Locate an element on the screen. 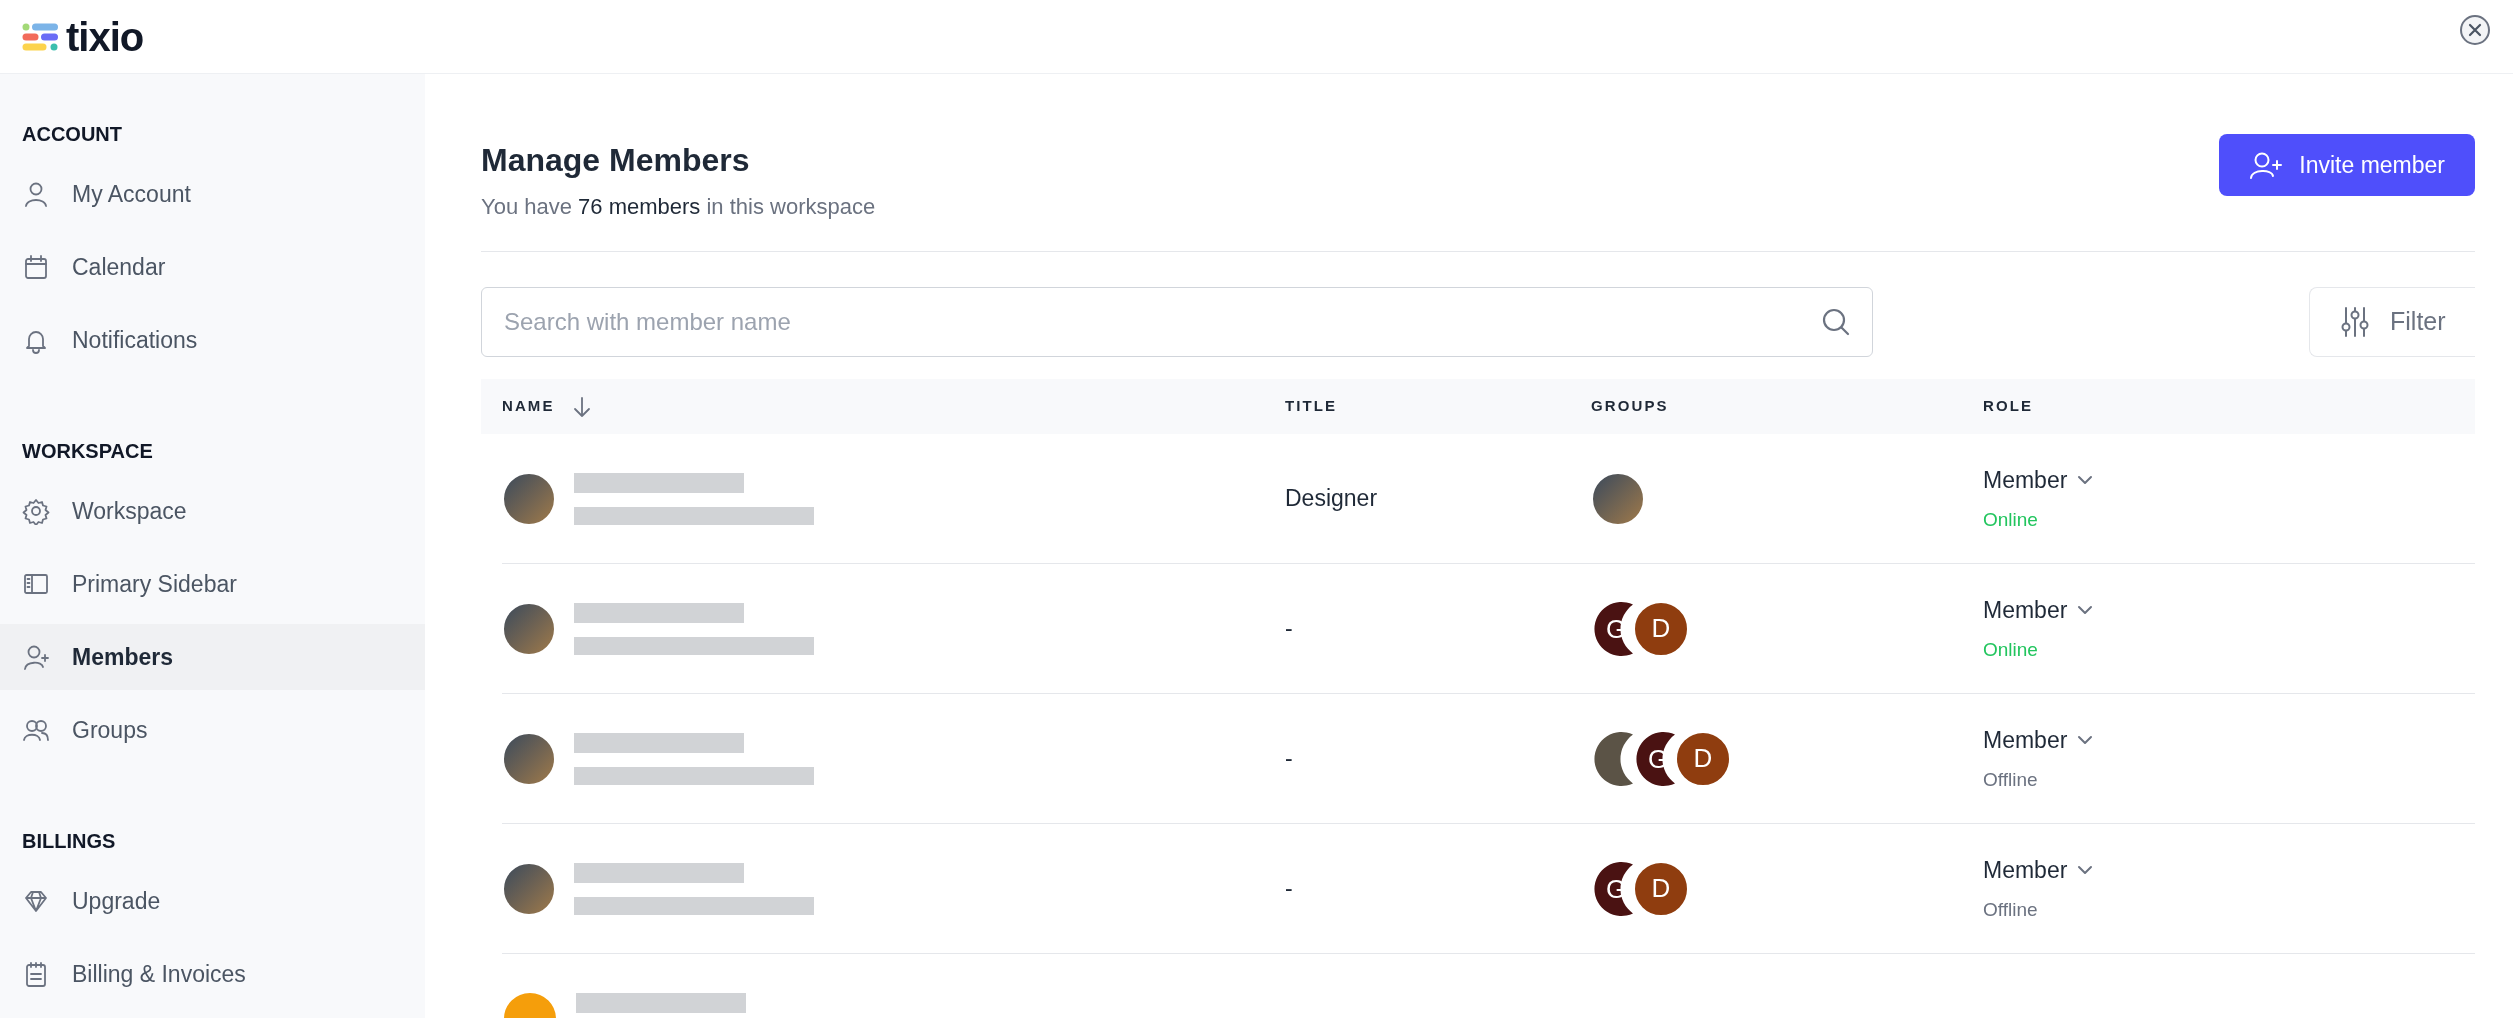 The width and height of the screenshot is (2513, 1018). calendar-icon is located at coordinates (36, 267).